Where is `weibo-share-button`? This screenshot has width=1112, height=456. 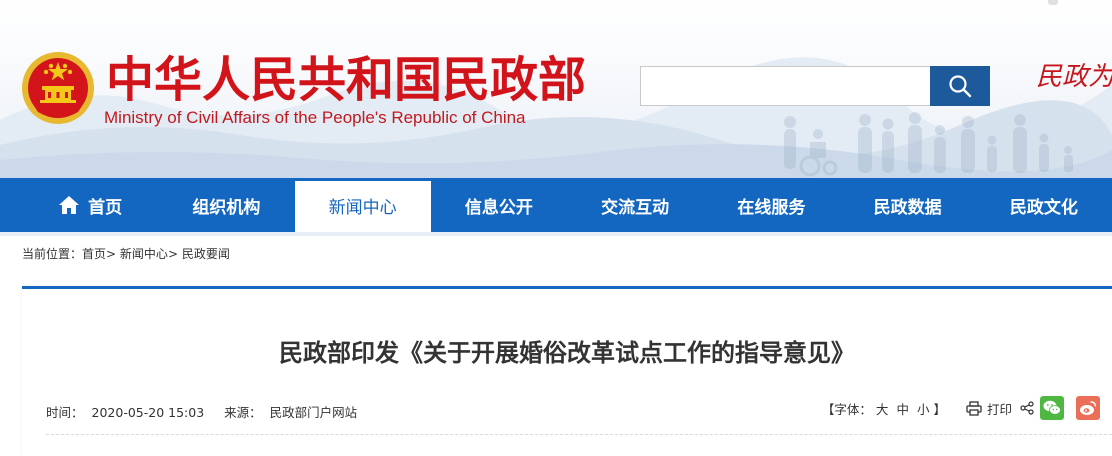 weibo-share-button is located at coordinates (1088, 408).